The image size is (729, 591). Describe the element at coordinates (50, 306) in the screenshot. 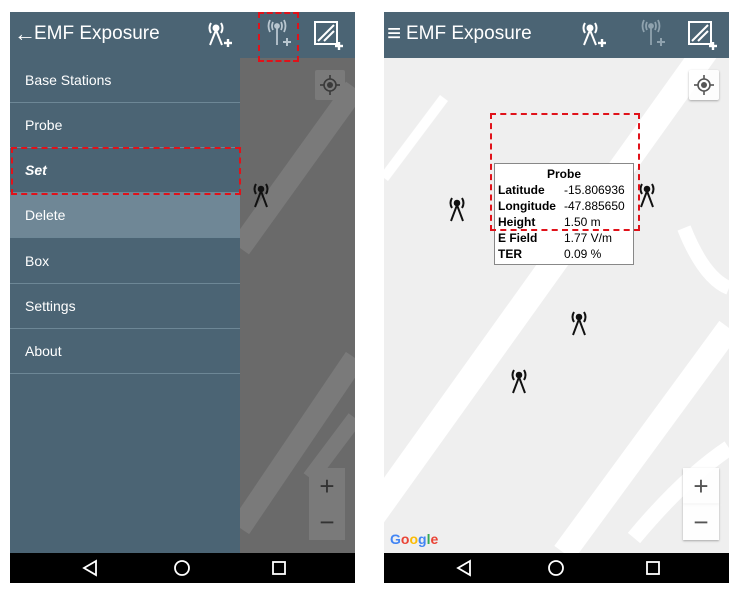

I see `menu-item-label: Settings` at that location.